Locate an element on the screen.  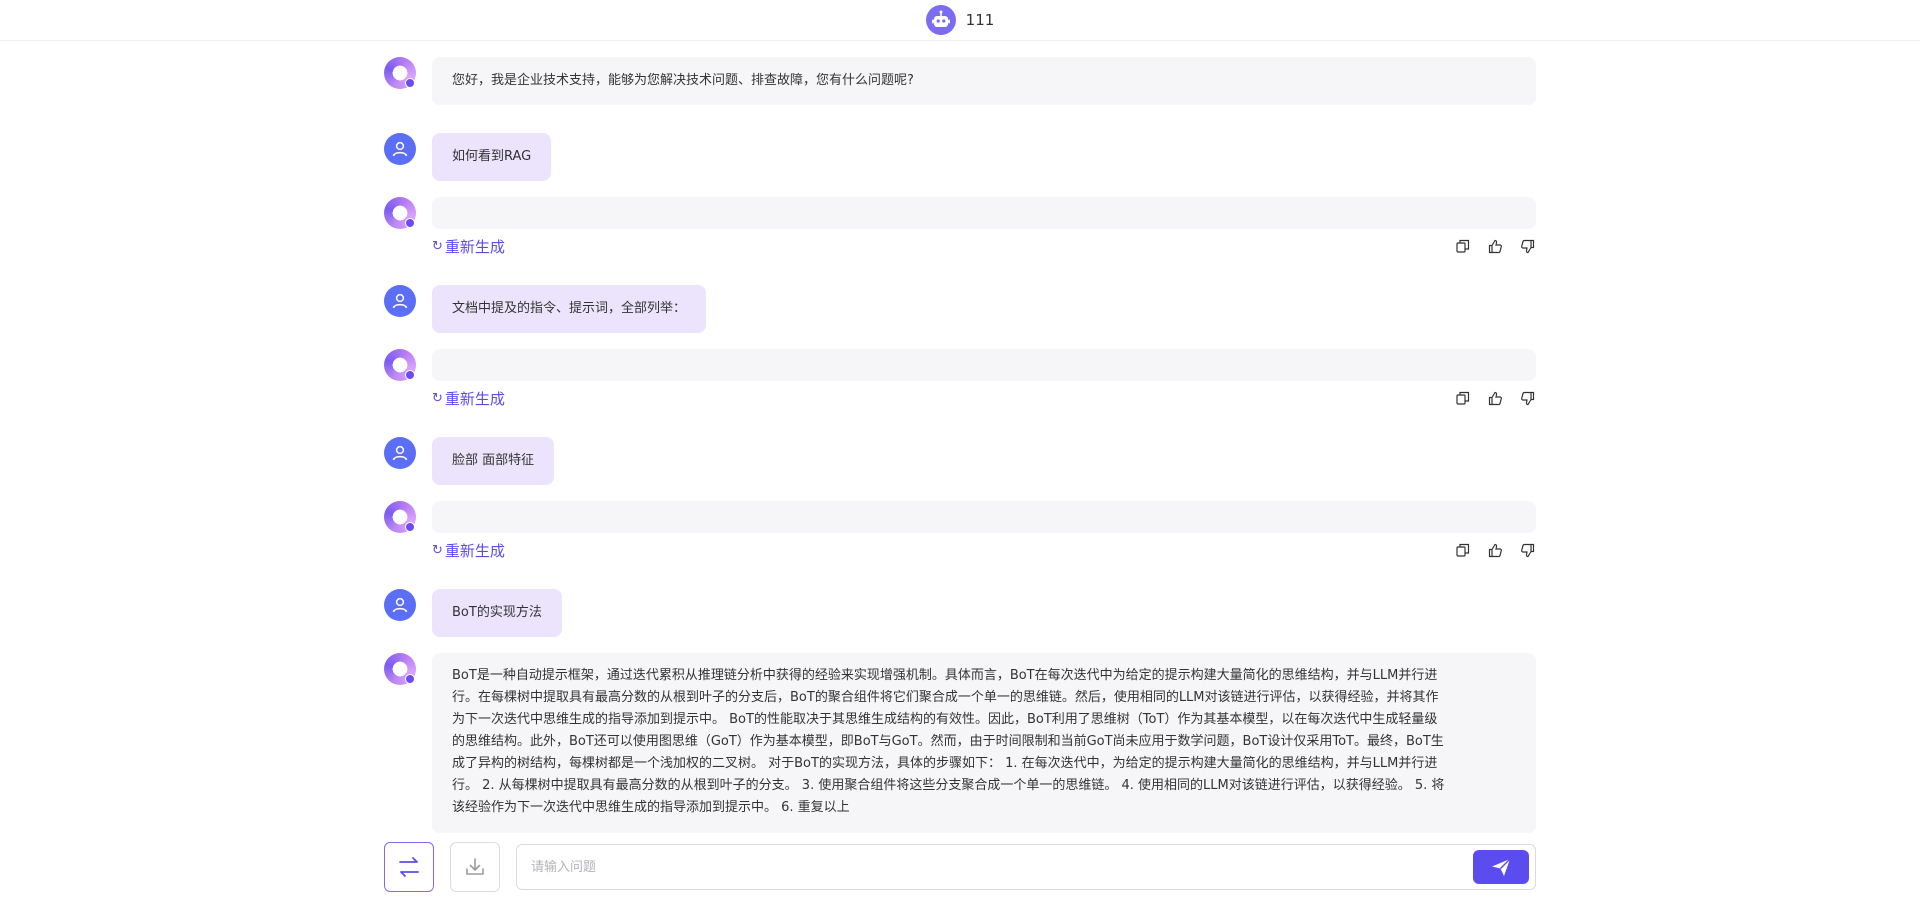
send-button is located at coordinates (1501, 867).